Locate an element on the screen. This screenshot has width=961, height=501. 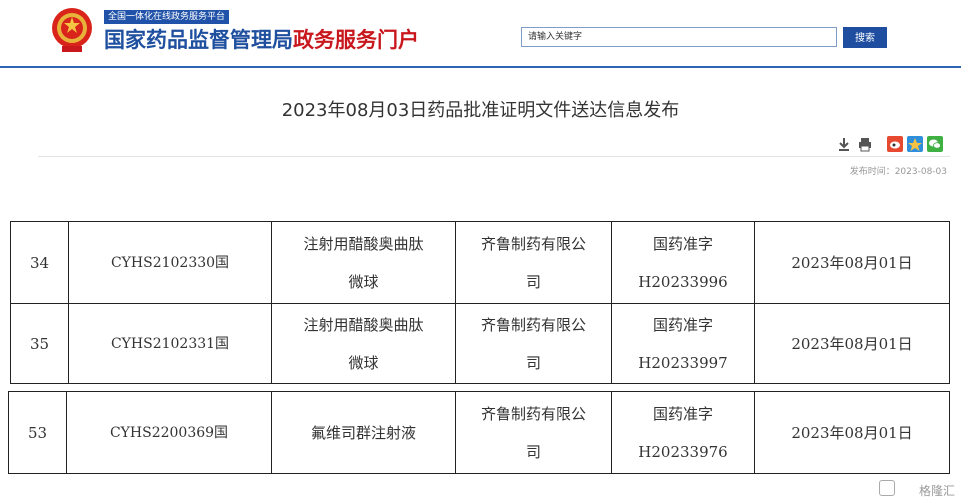
national-emblem-icon is located at coordinates (72, 30).